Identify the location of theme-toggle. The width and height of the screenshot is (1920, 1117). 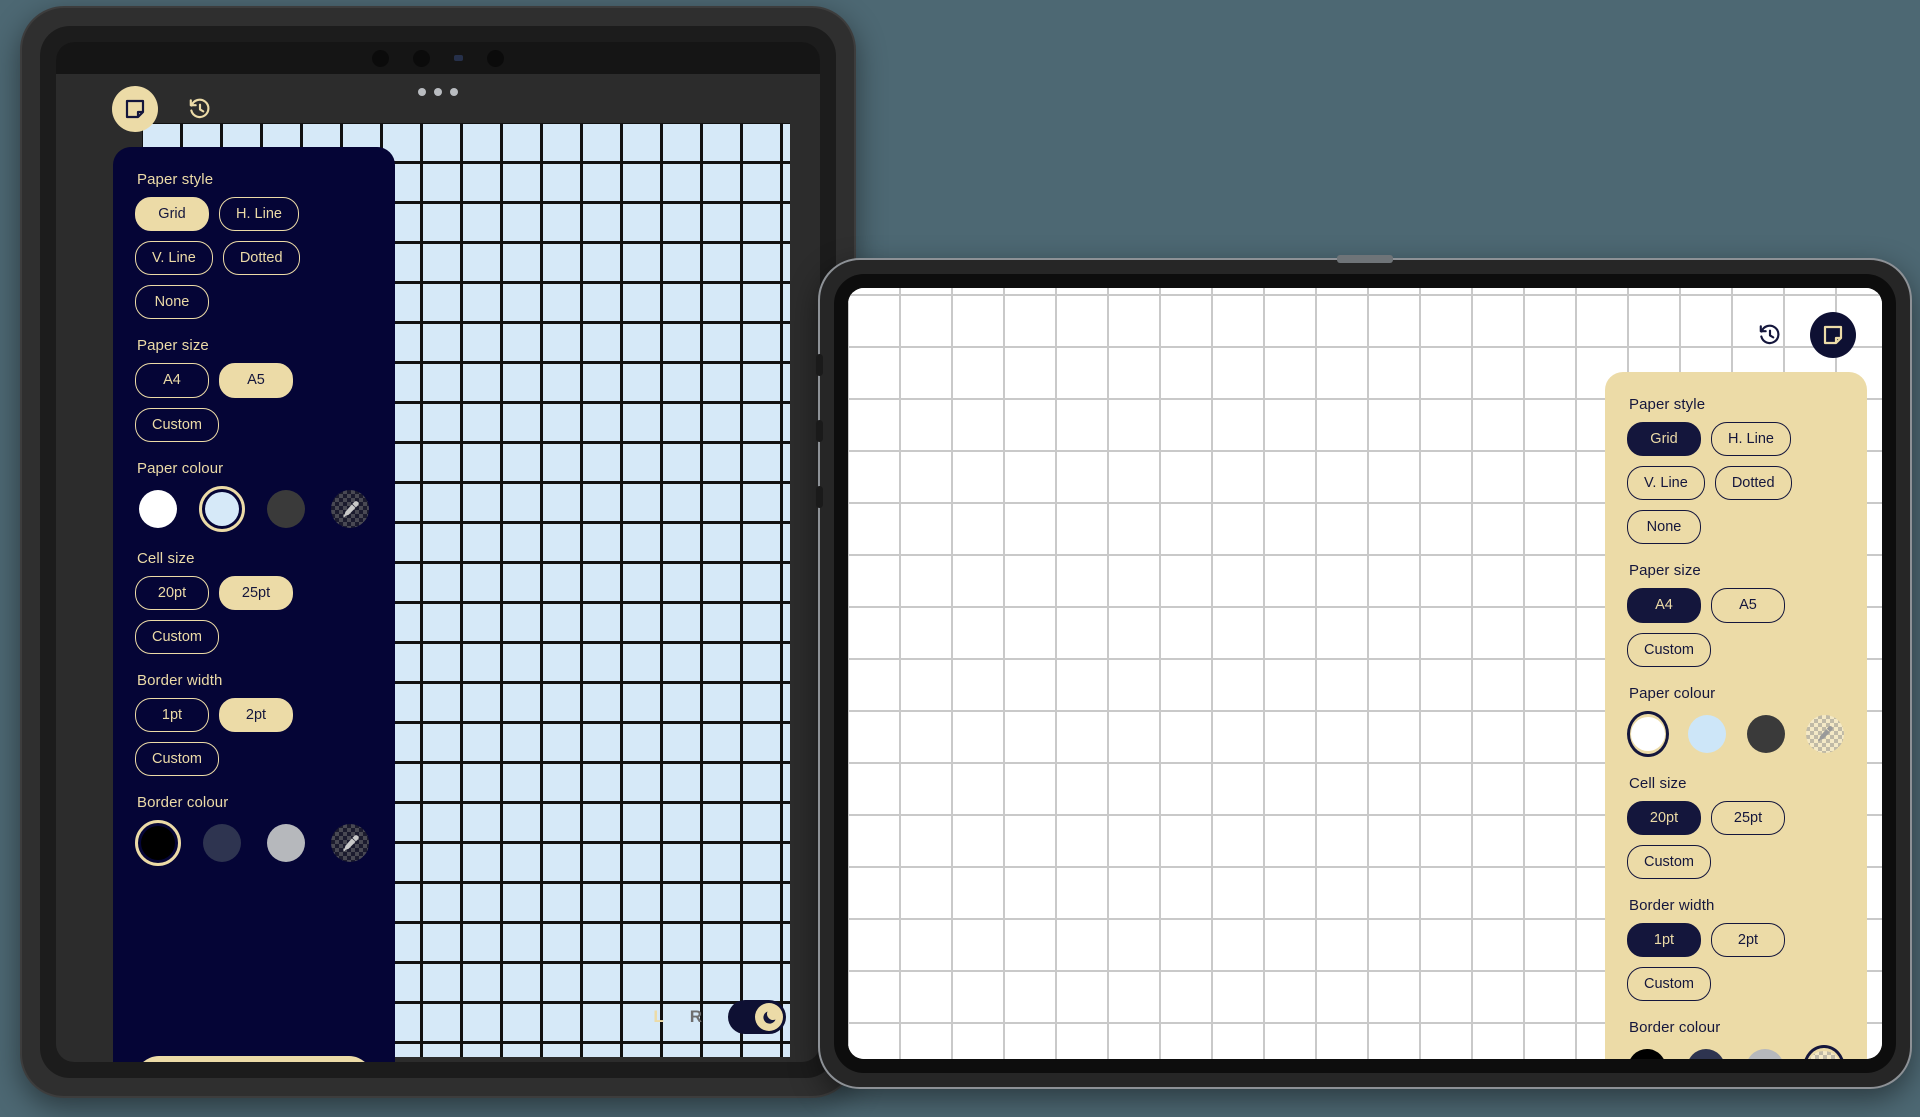
(757, 1017).